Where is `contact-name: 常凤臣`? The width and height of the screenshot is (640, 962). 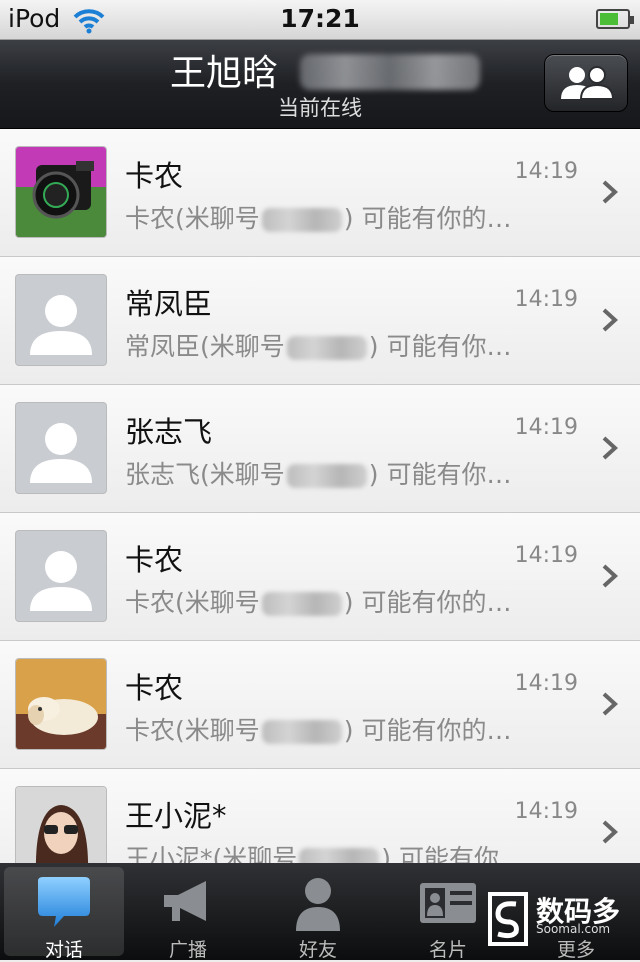 contact-name: 常凤臣 is located at coordinates (169, 304).